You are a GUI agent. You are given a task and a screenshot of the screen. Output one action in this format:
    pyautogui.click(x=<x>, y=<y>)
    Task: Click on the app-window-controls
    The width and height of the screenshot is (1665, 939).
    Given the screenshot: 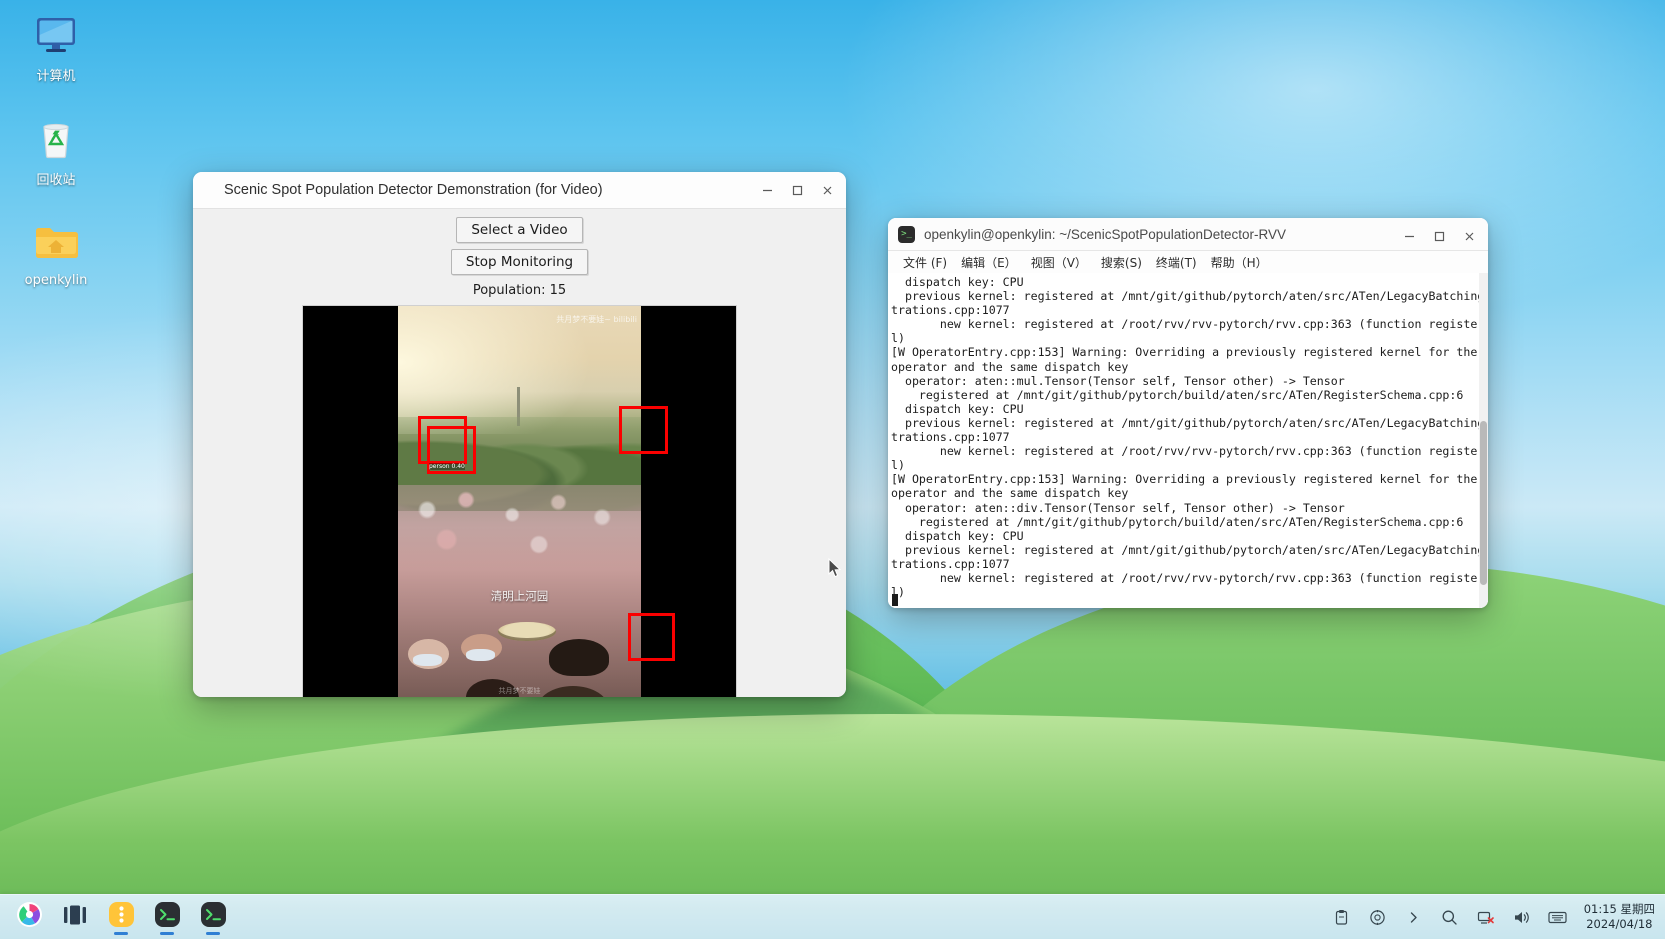 What is the action you would take?
    pyautogui.click(x=797, y=190)
    